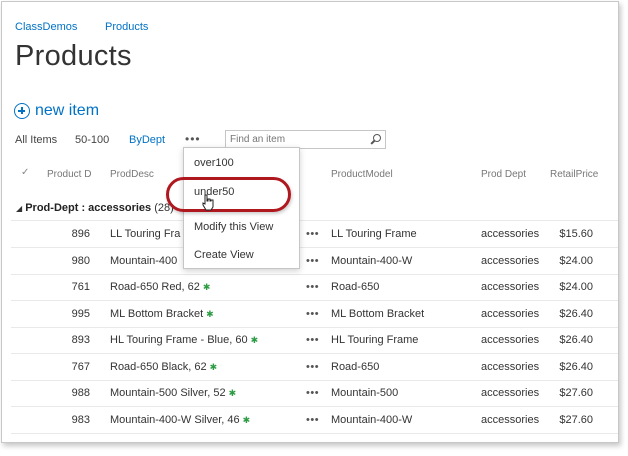 This screenshot has height=456, width=628. I want to click on row-proddesc-link: HL Touring Frame - Blue, 60 ✱, so click(184, 340).